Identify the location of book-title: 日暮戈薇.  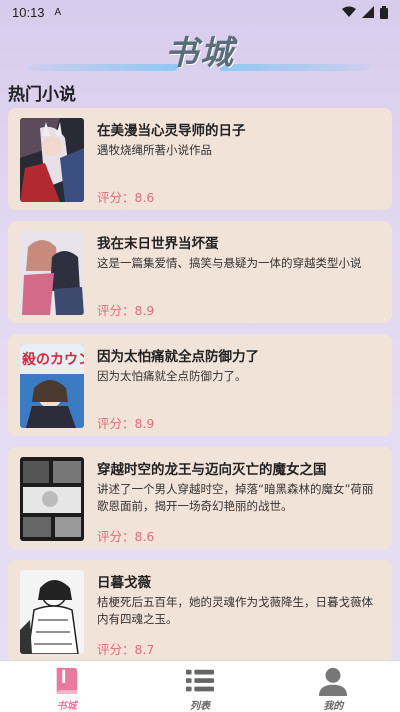
(124, 583).